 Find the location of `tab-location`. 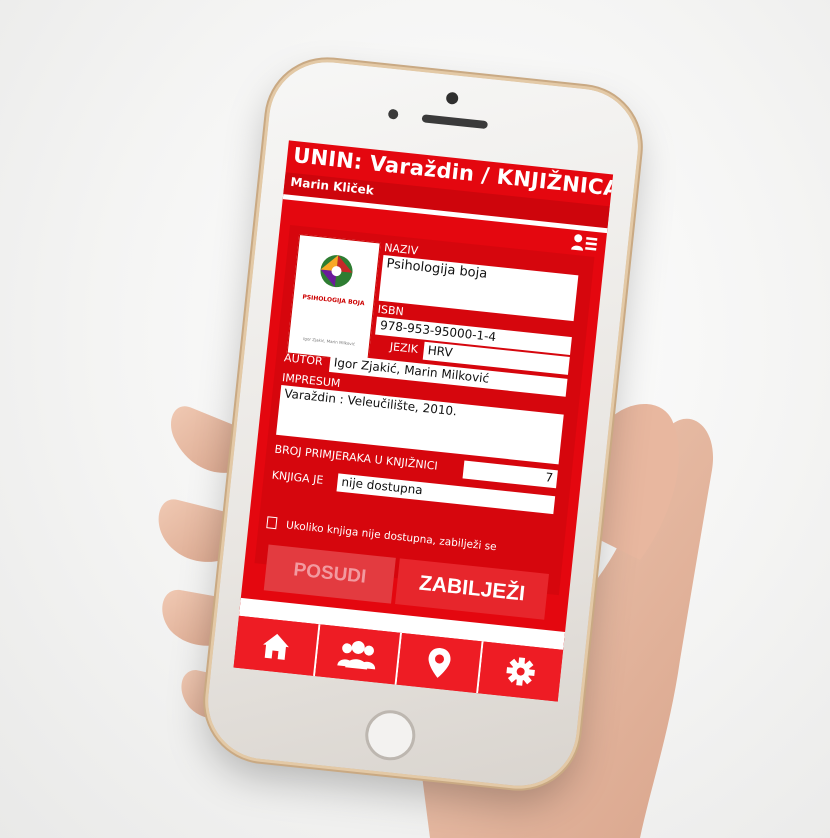

tab-location is located at coordinates (440, 663).